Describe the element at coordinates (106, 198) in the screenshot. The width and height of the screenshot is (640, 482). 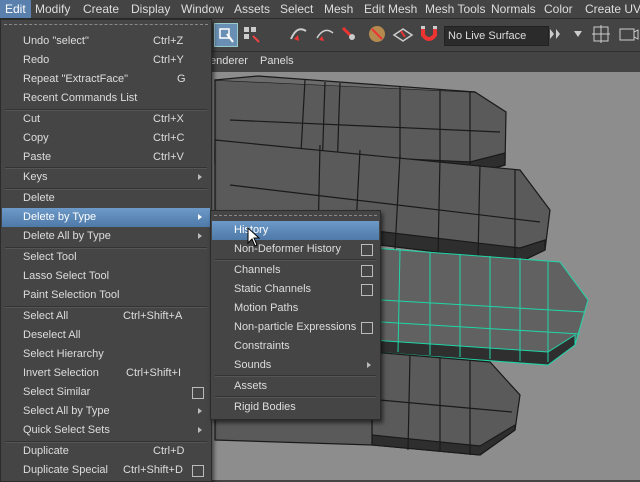
I see `menu-item-delete: Delete` at that location.